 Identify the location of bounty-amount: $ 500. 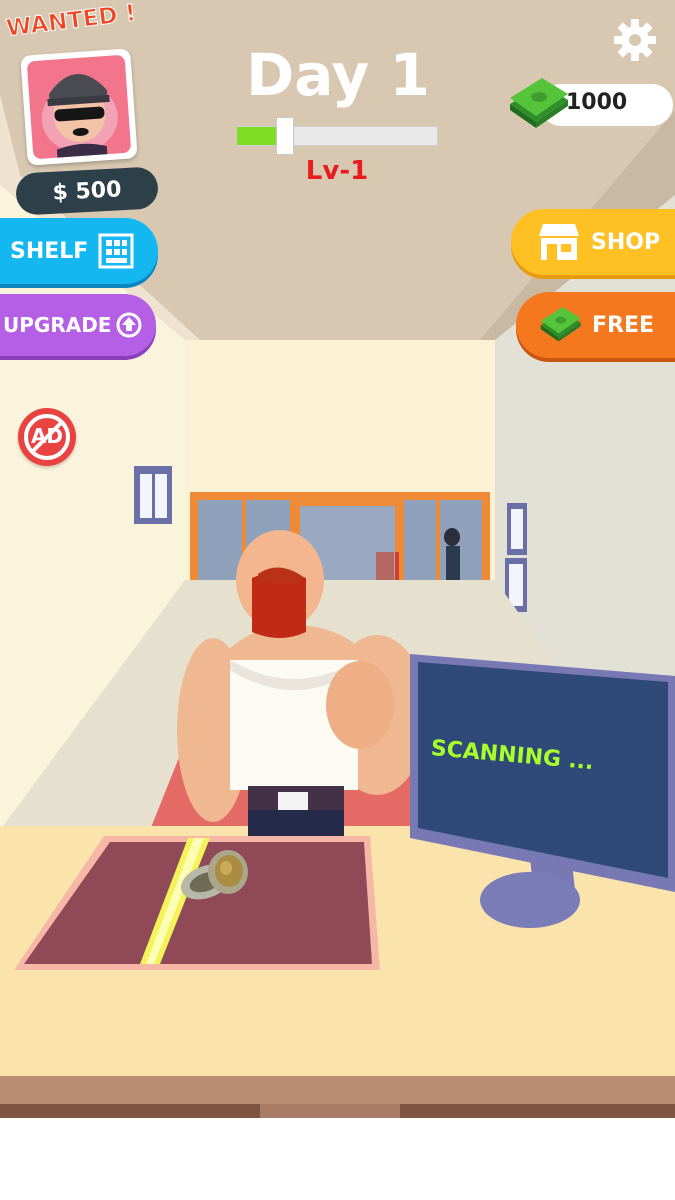
(87, 191).